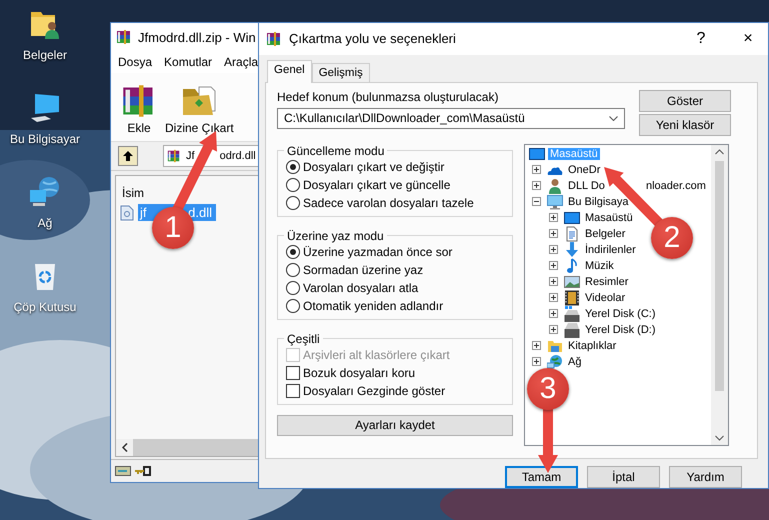 The image size is (769, 520). Describe the element at coordinates (592, 346) in the screenshot. I see `tree-item: Kitaplıklar` at that location.